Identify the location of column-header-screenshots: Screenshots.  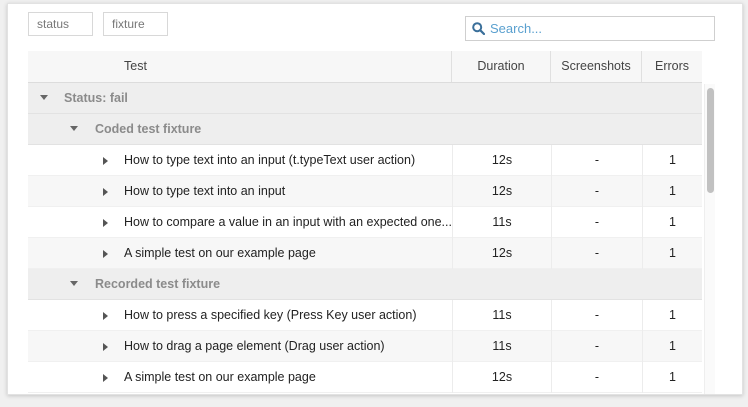
(596, 66).